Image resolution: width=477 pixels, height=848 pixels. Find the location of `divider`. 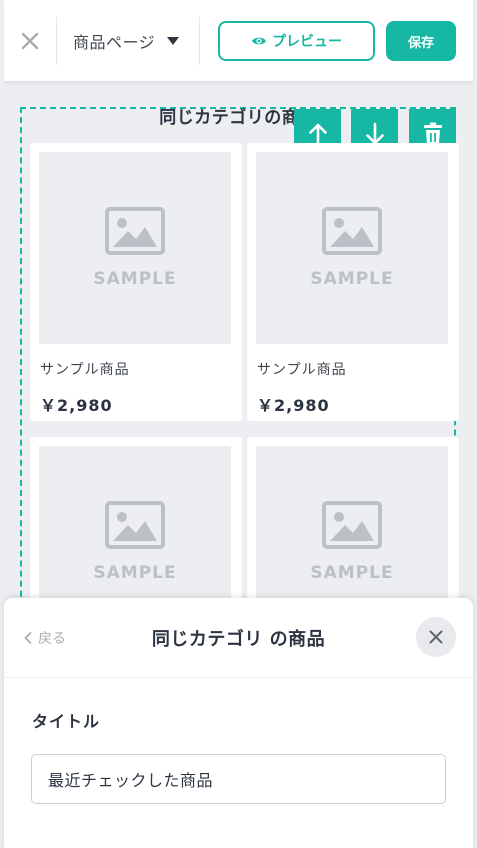

divider is located at coordinates (199, 40).